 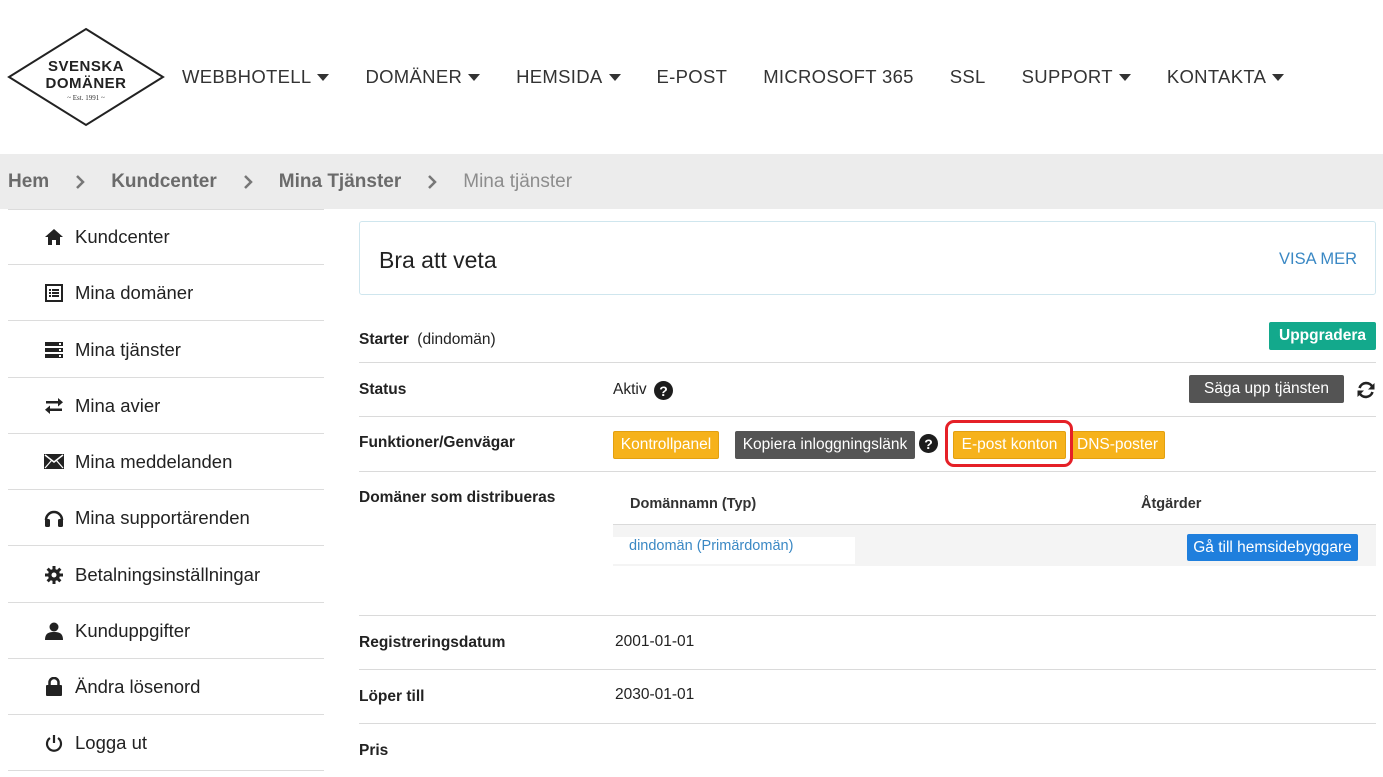 I want to click on breadcrumb-hem: Hem, so click(x=28, y=182).